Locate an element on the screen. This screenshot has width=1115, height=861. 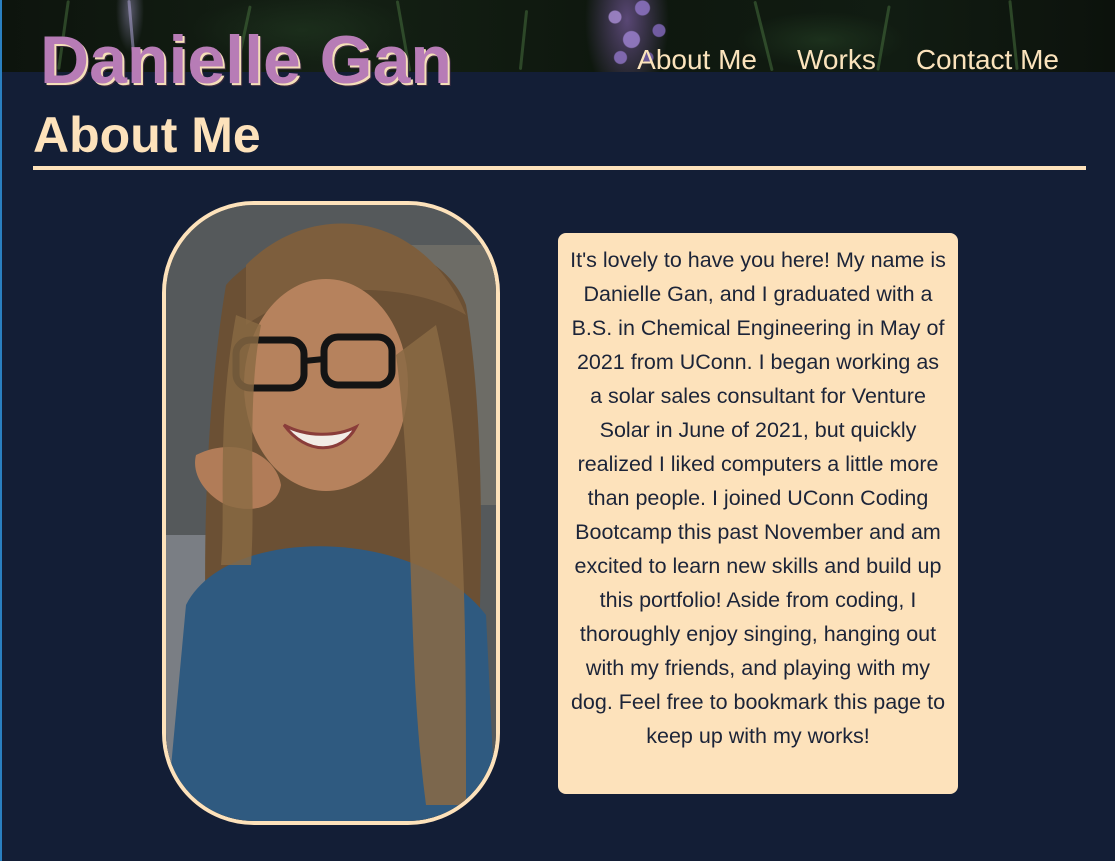
about-me-heading: About Me is located at coordinates (147, 135).